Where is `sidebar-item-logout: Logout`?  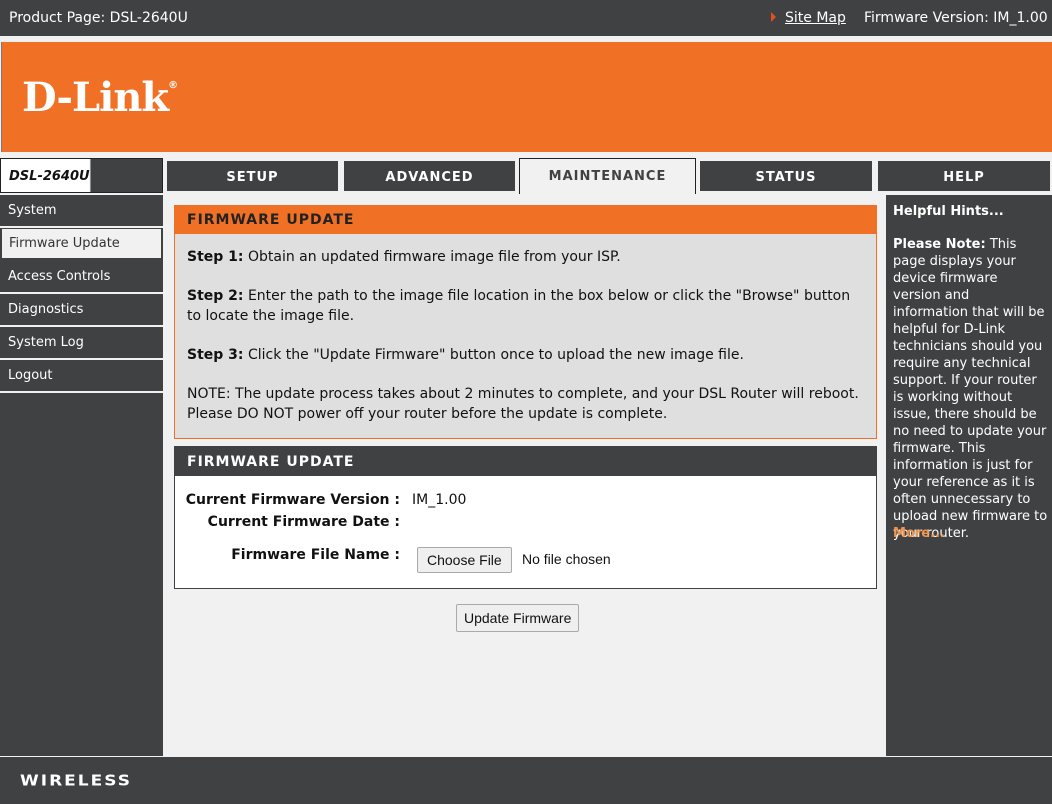 sidebar-item-logout: Logout is located at coordinates (81, 376).